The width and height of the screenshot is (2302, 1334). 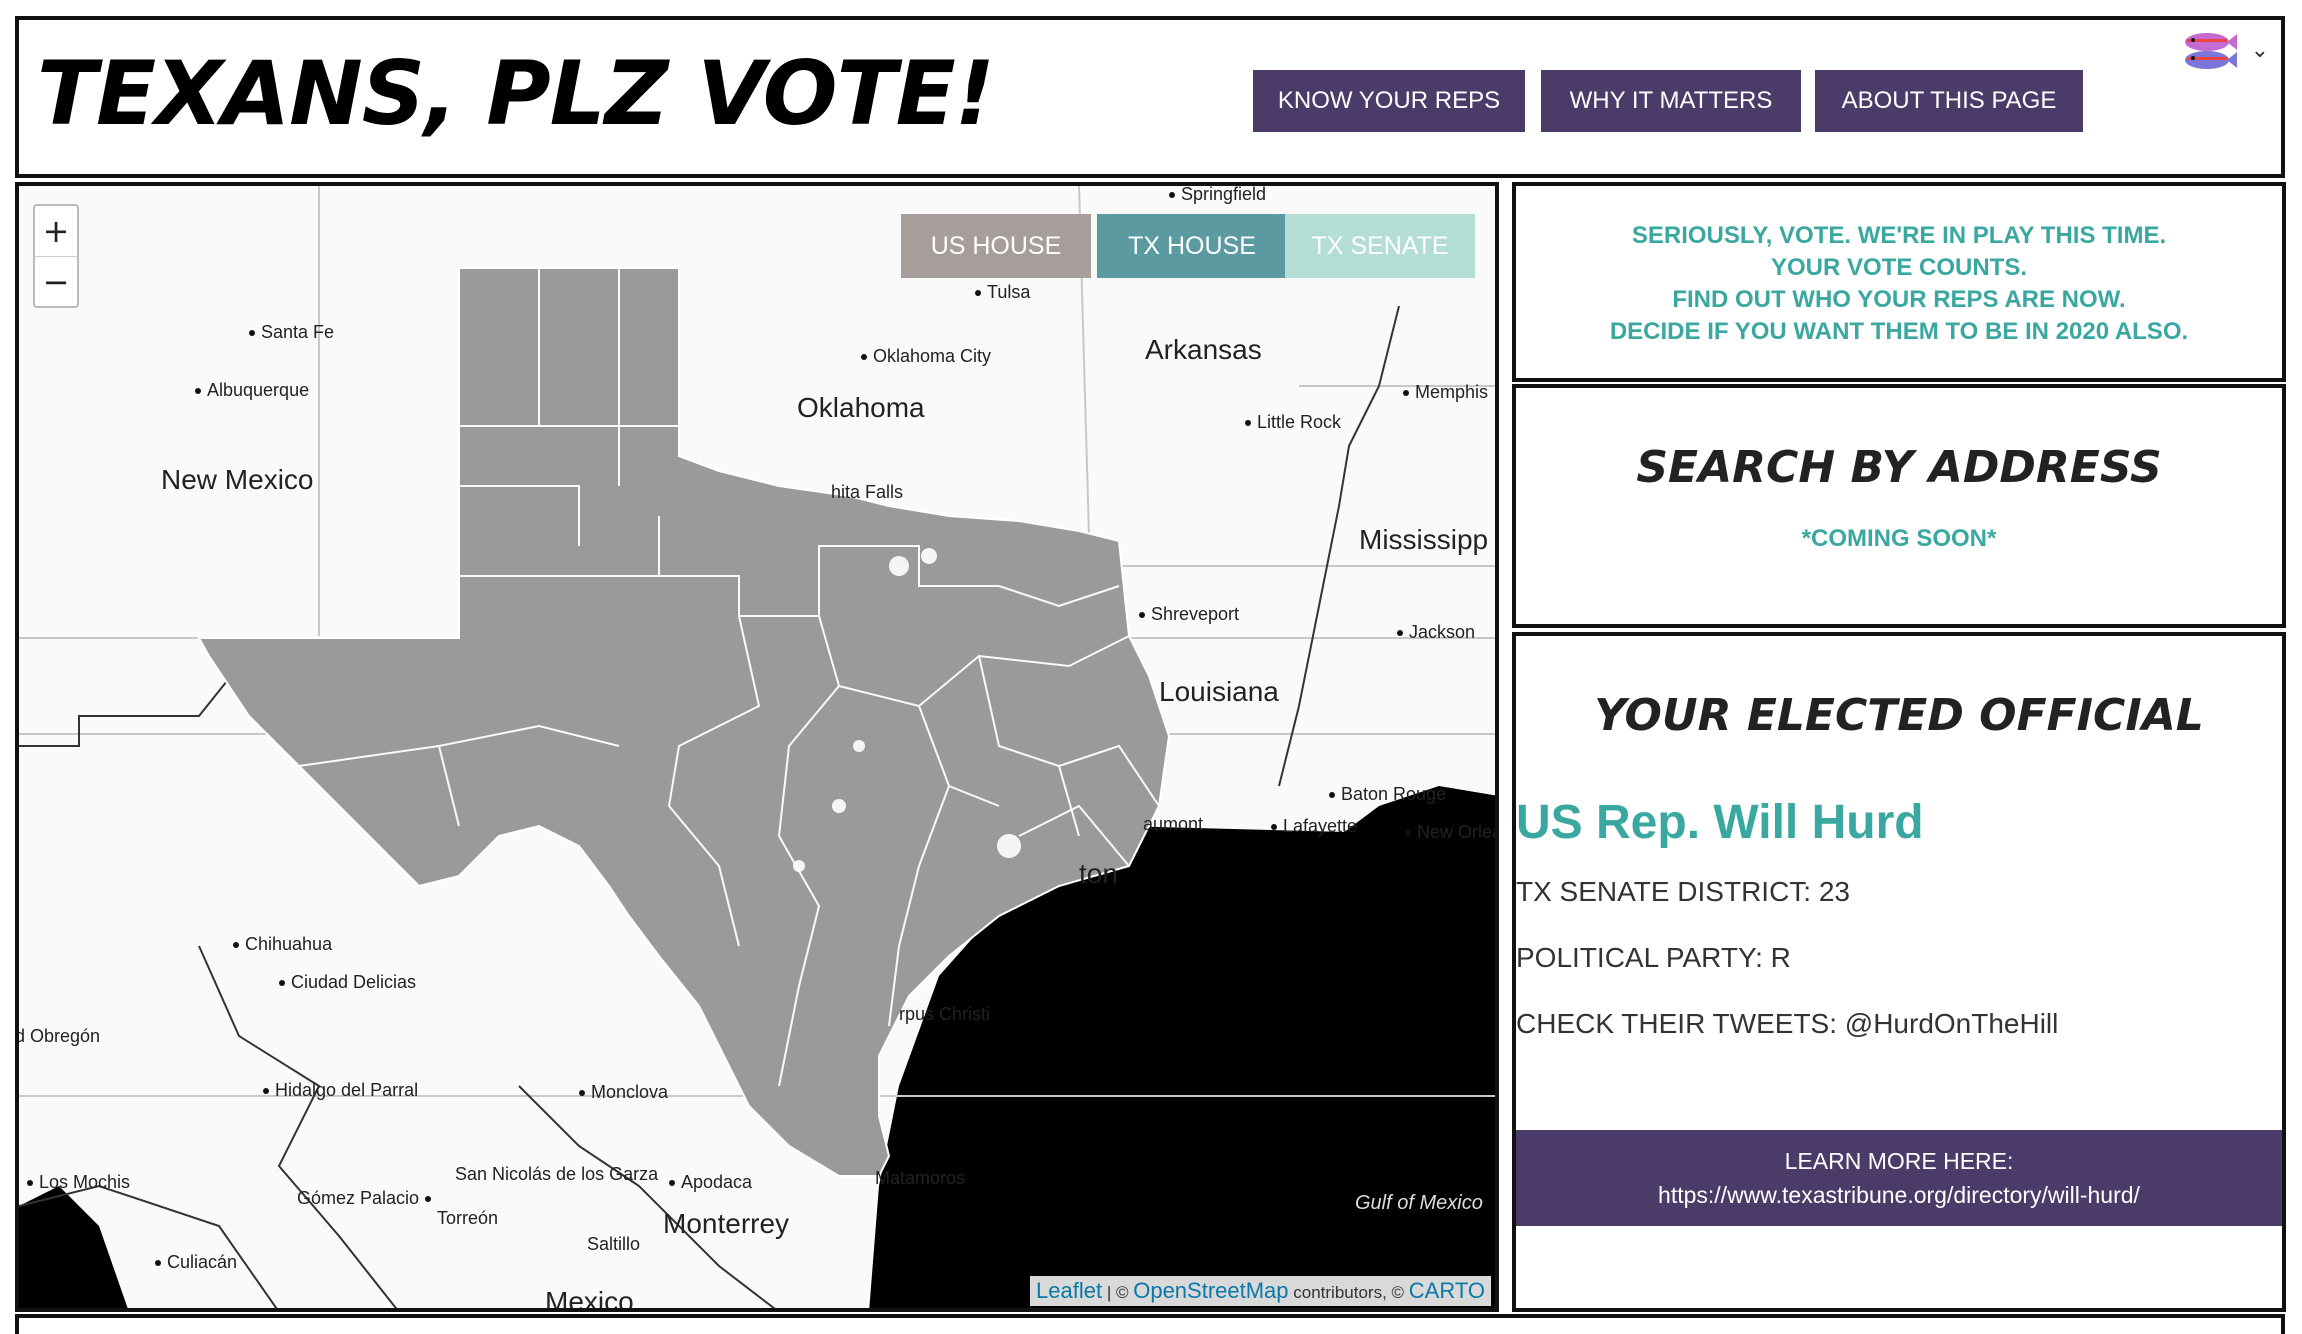 I want to click on fish-logo-icon, so click(x=2209, y=54).